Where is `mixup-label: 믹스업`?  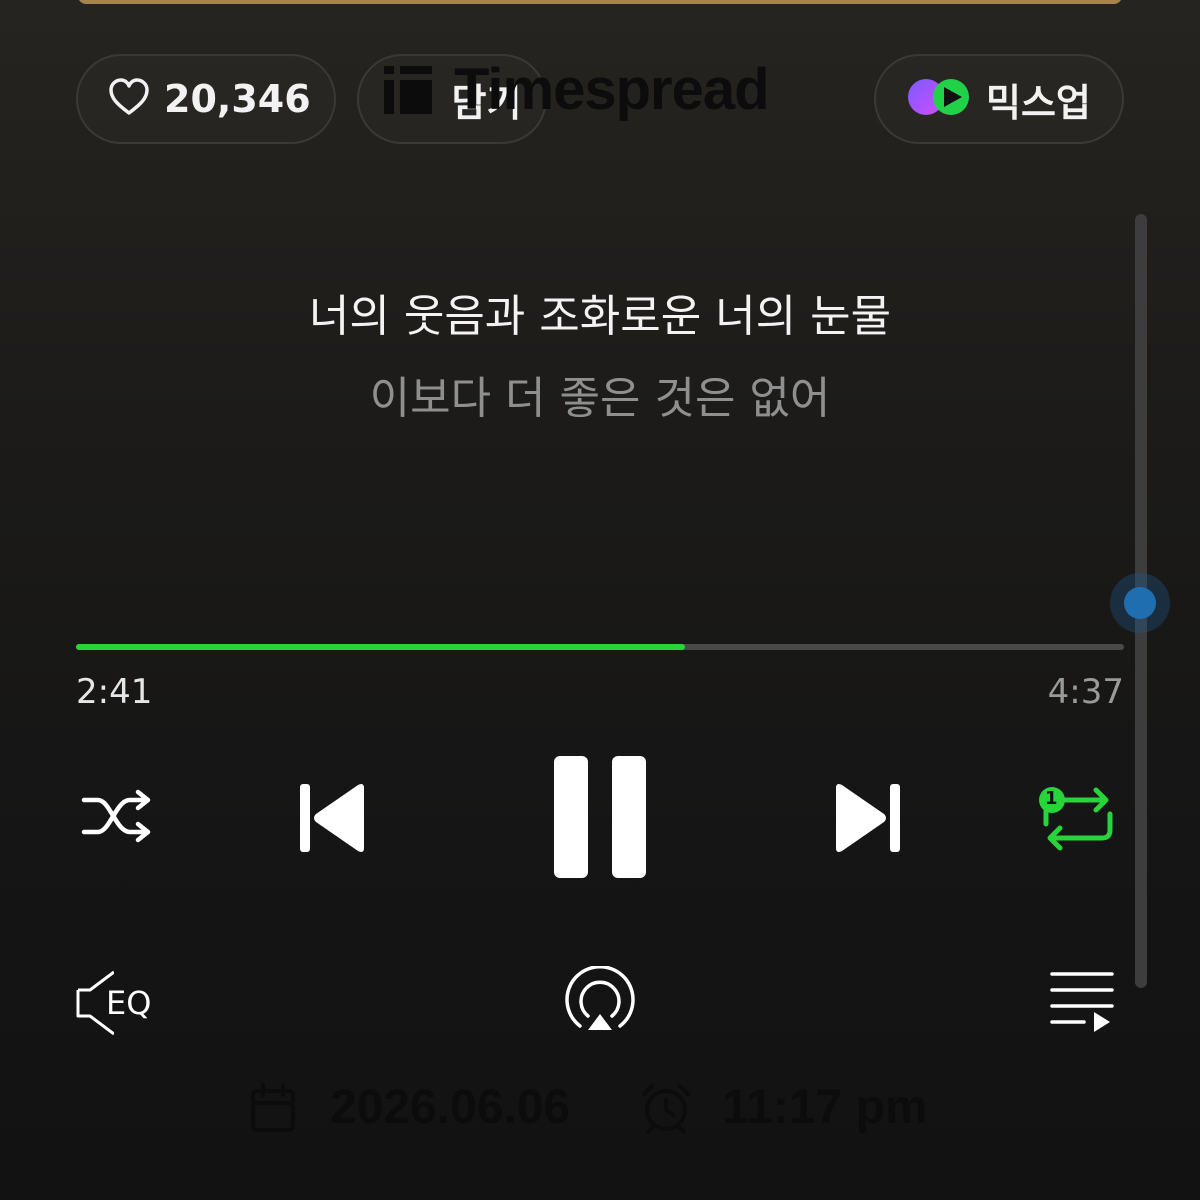 mixup-label: 믹스업 is located at coordinates (1038, 102).